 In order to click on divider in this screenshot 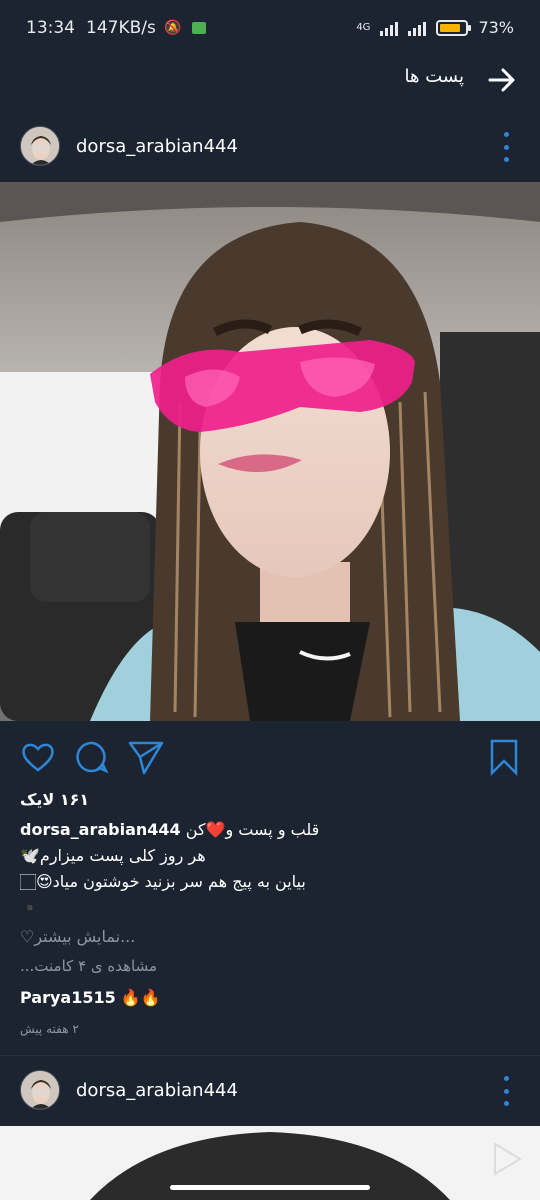, I will do `click(270, 1055)`.